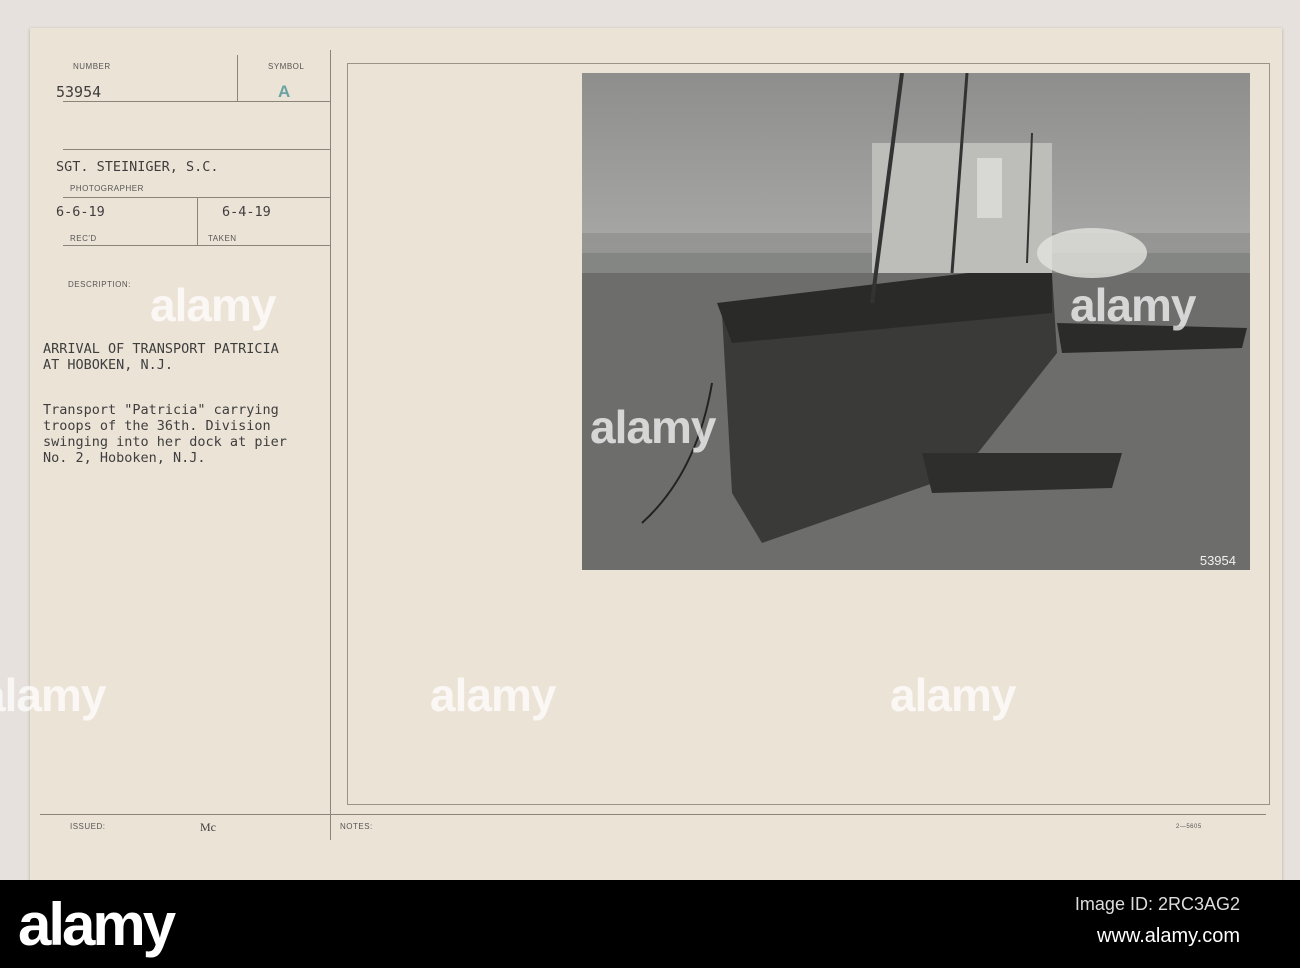  Describe the element at coordinates (161, 349) in the screenshot. I see `title-line: ARRIVAL OF TRANSPORT PATRICIA` at that location.